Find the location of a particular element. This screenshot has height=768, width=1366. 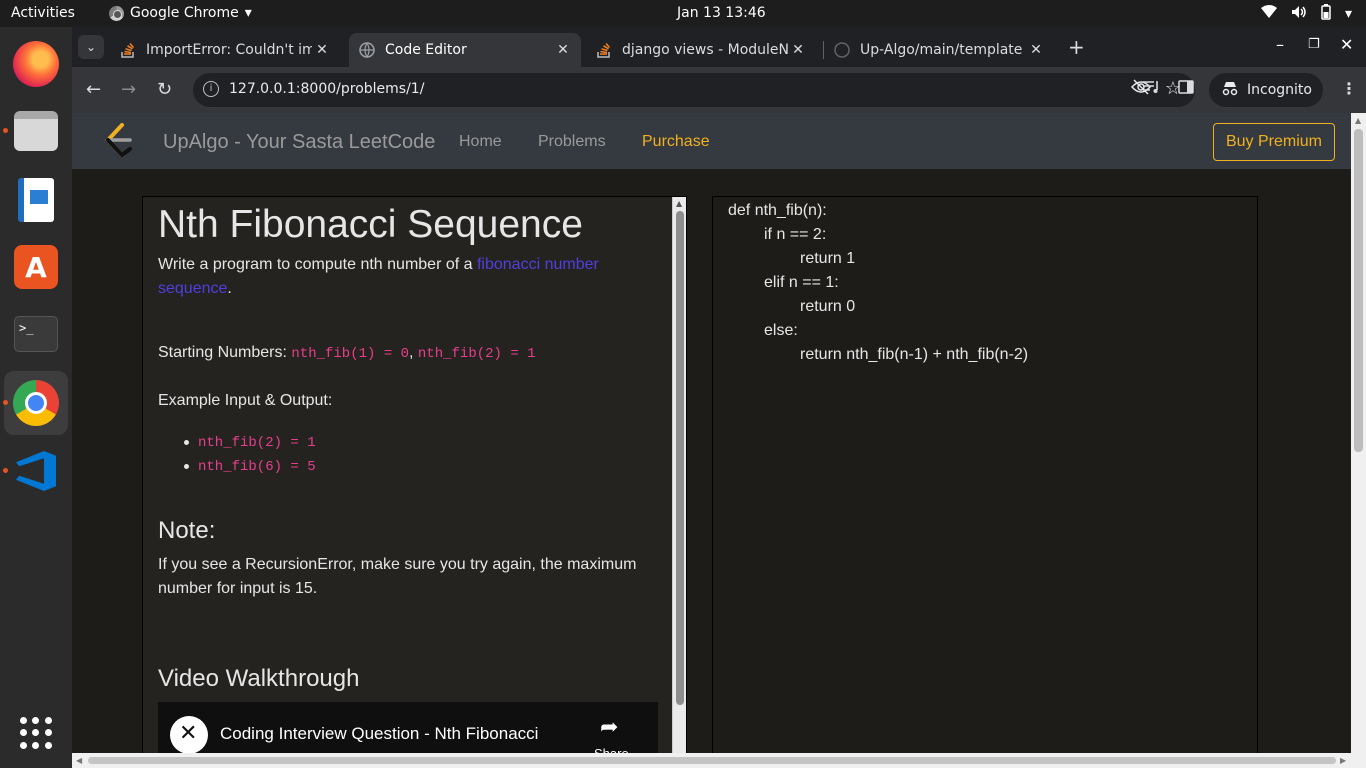

app-menu: Google Chrome ▾ is located at coordinates (180, 13).